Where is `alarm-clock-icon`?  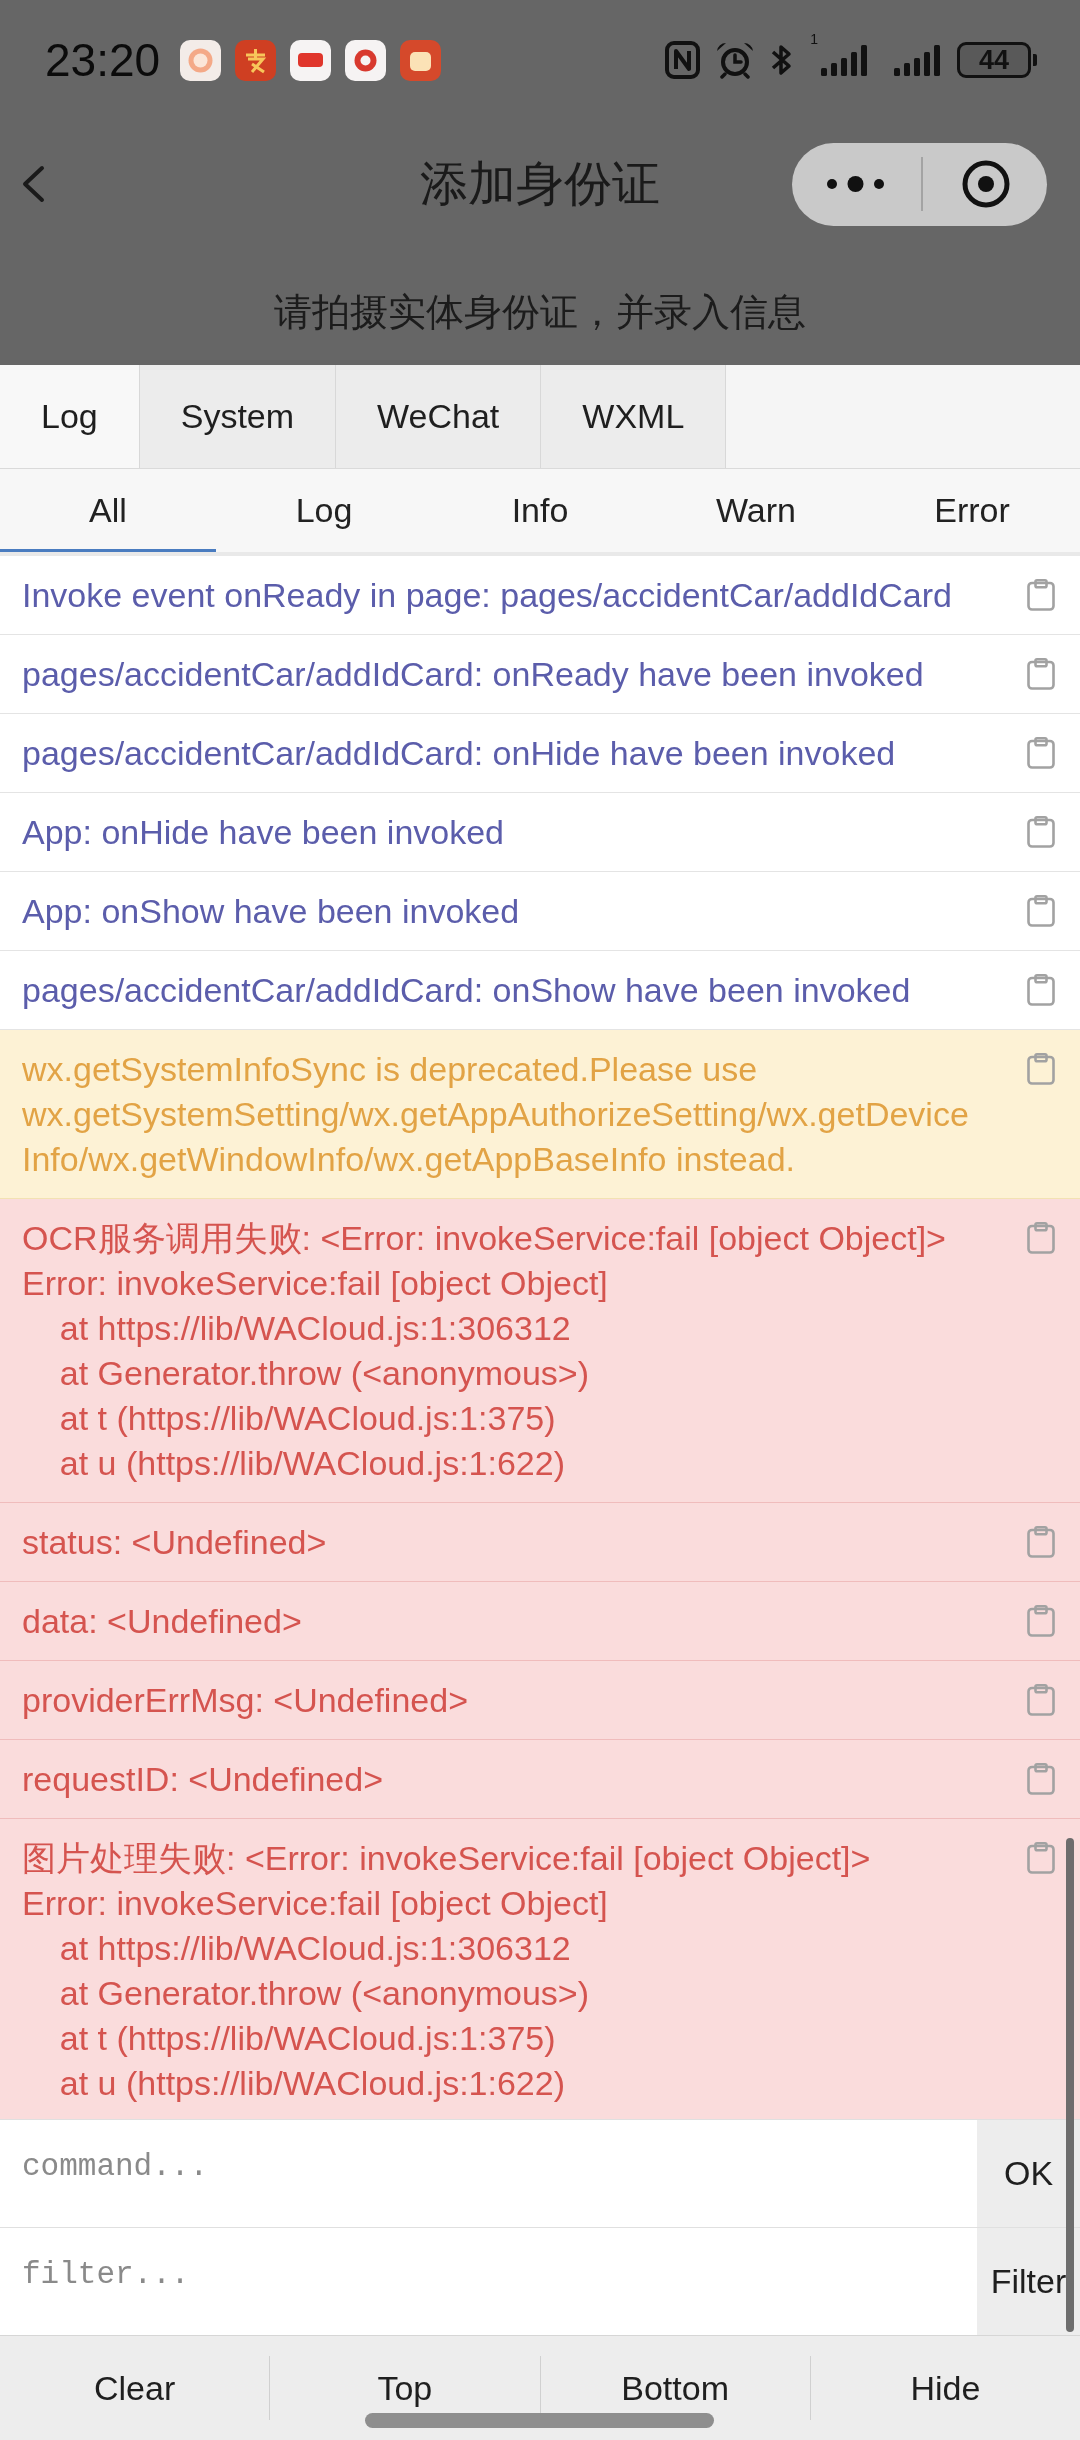
alarm-clock-icon is located at coordinates (735, 60).